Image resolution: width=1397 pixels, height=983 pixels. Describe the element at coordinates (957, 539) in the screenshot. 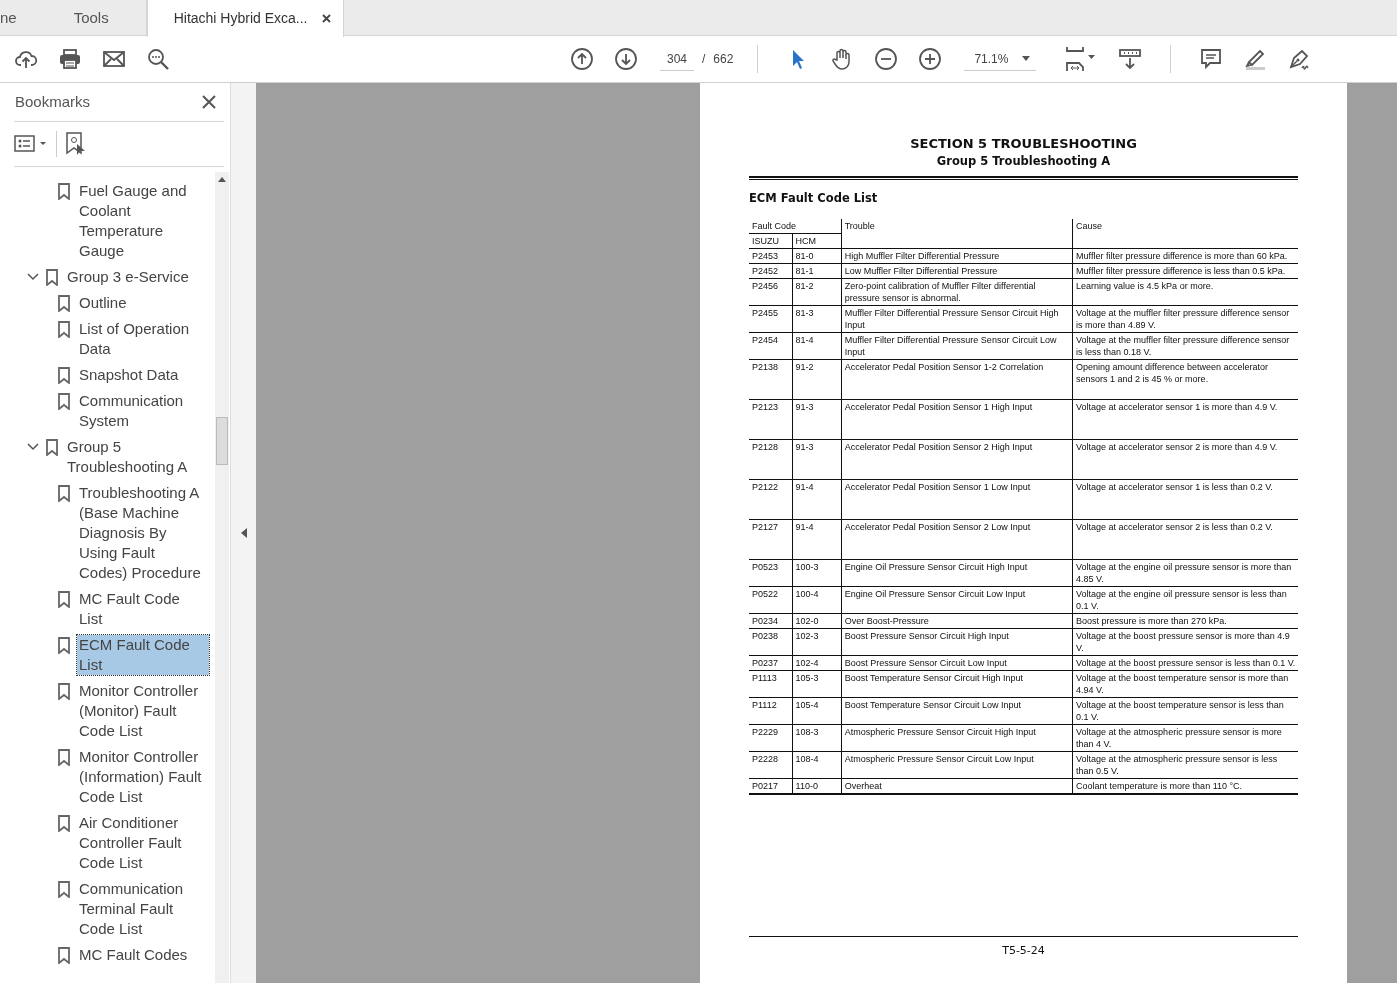

I see `table-cell: Accelerator Pedal Position Sensor 2 Low Input` at that location.